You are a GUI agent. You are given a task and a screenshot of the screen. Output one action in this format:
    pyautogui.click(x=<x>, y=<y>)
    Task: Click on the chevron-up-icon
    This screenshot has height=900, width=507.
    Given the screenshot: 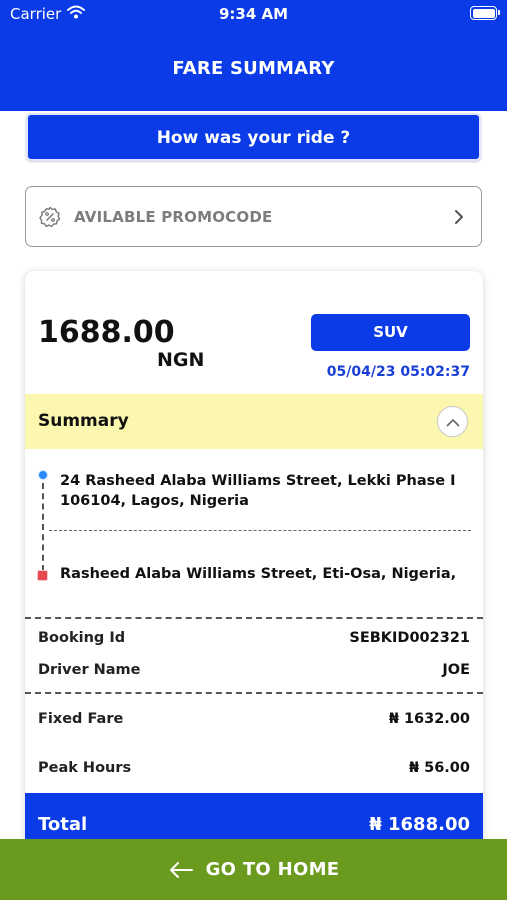 What is the action you would take?
    pyautogui.click(x=453, y=421)
    